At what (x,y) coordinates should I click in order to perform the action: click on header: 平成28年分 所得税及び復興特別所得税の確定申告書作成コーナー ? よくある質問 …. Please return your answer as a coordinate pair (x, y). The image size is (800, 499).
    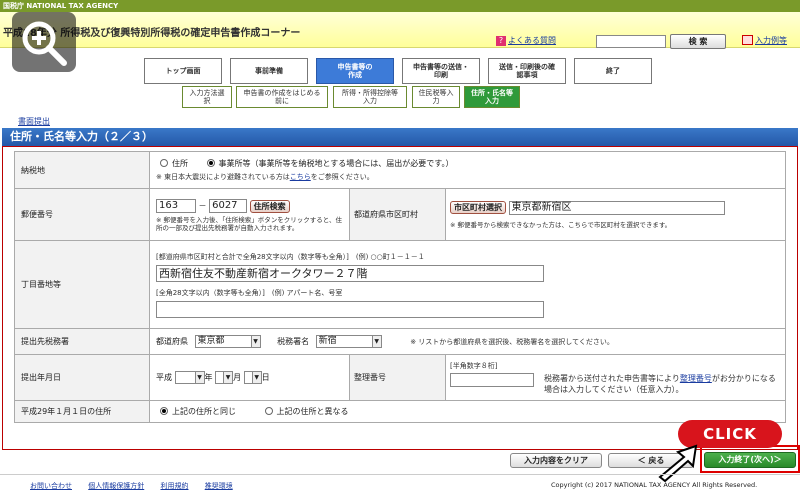
    Looking at the image, I should click on (400, 30).